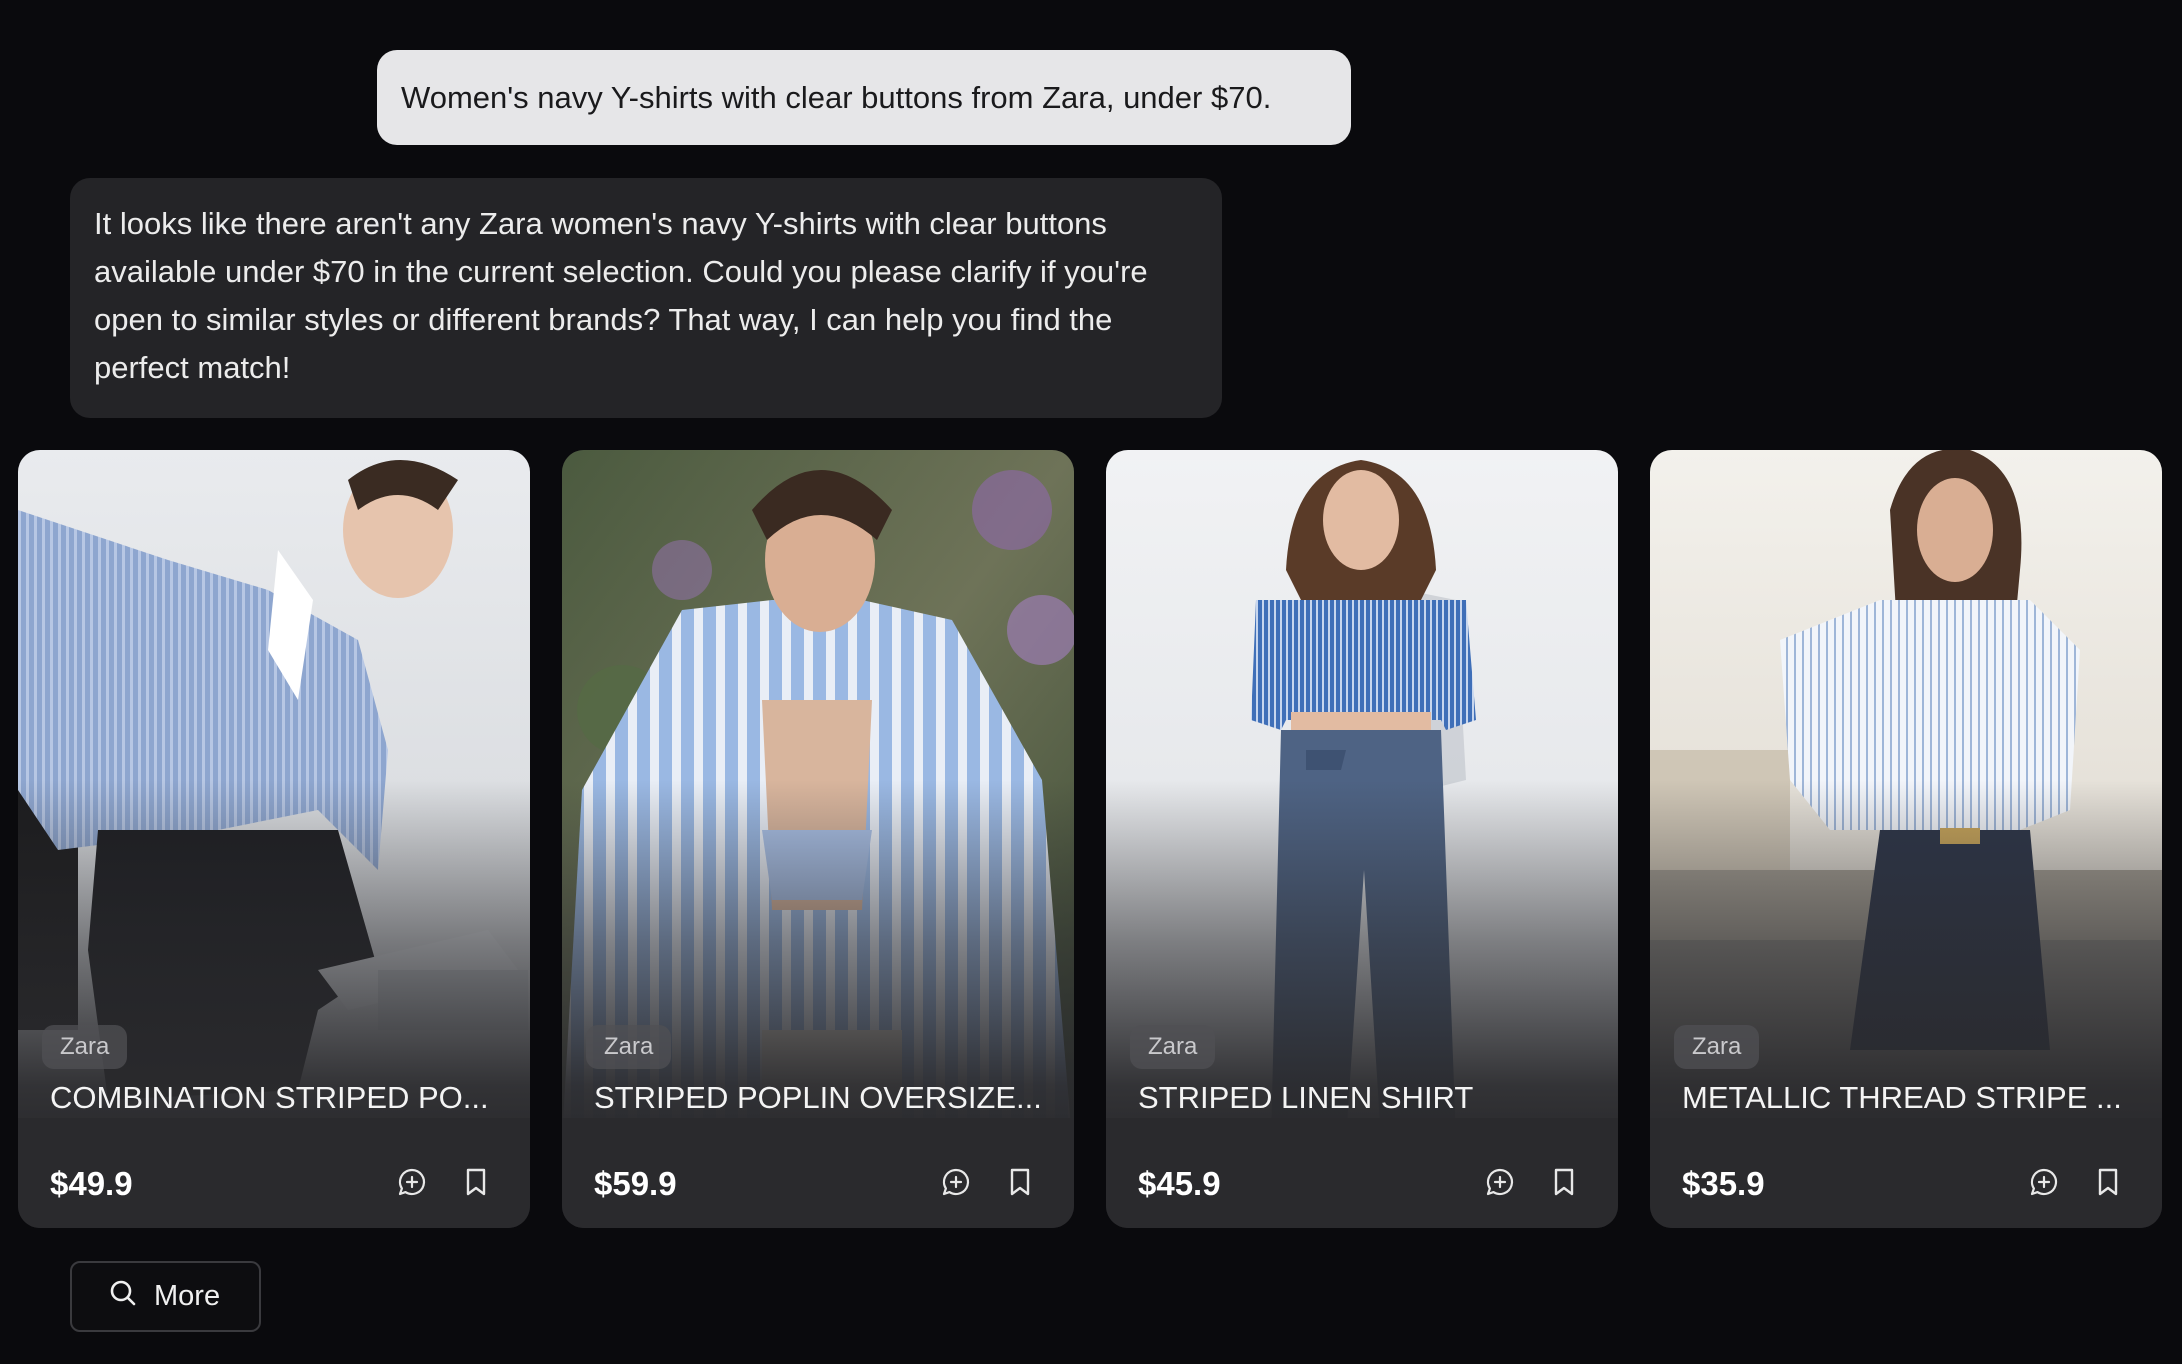  What do you see at coordinates (1723, 1183) in the screenshot?
I see `product-price: $35.9` at bounding box center [1723, 1183].